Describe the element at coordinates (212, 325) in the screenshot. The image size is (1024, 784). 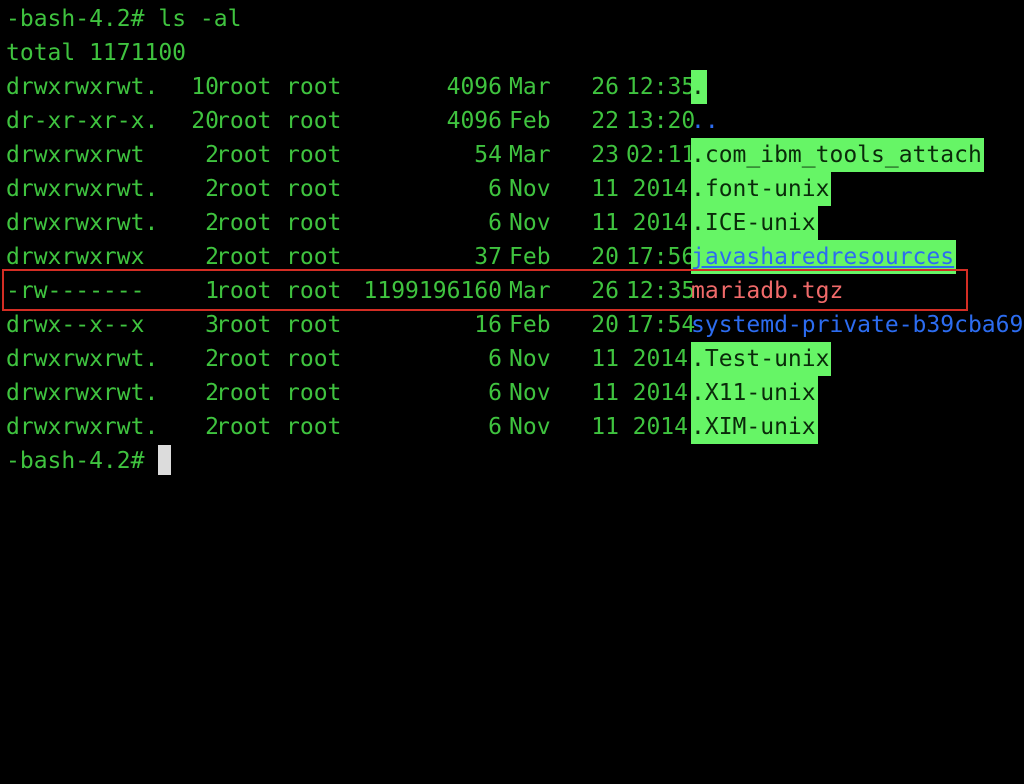
I see `link-count: 3` at that location.